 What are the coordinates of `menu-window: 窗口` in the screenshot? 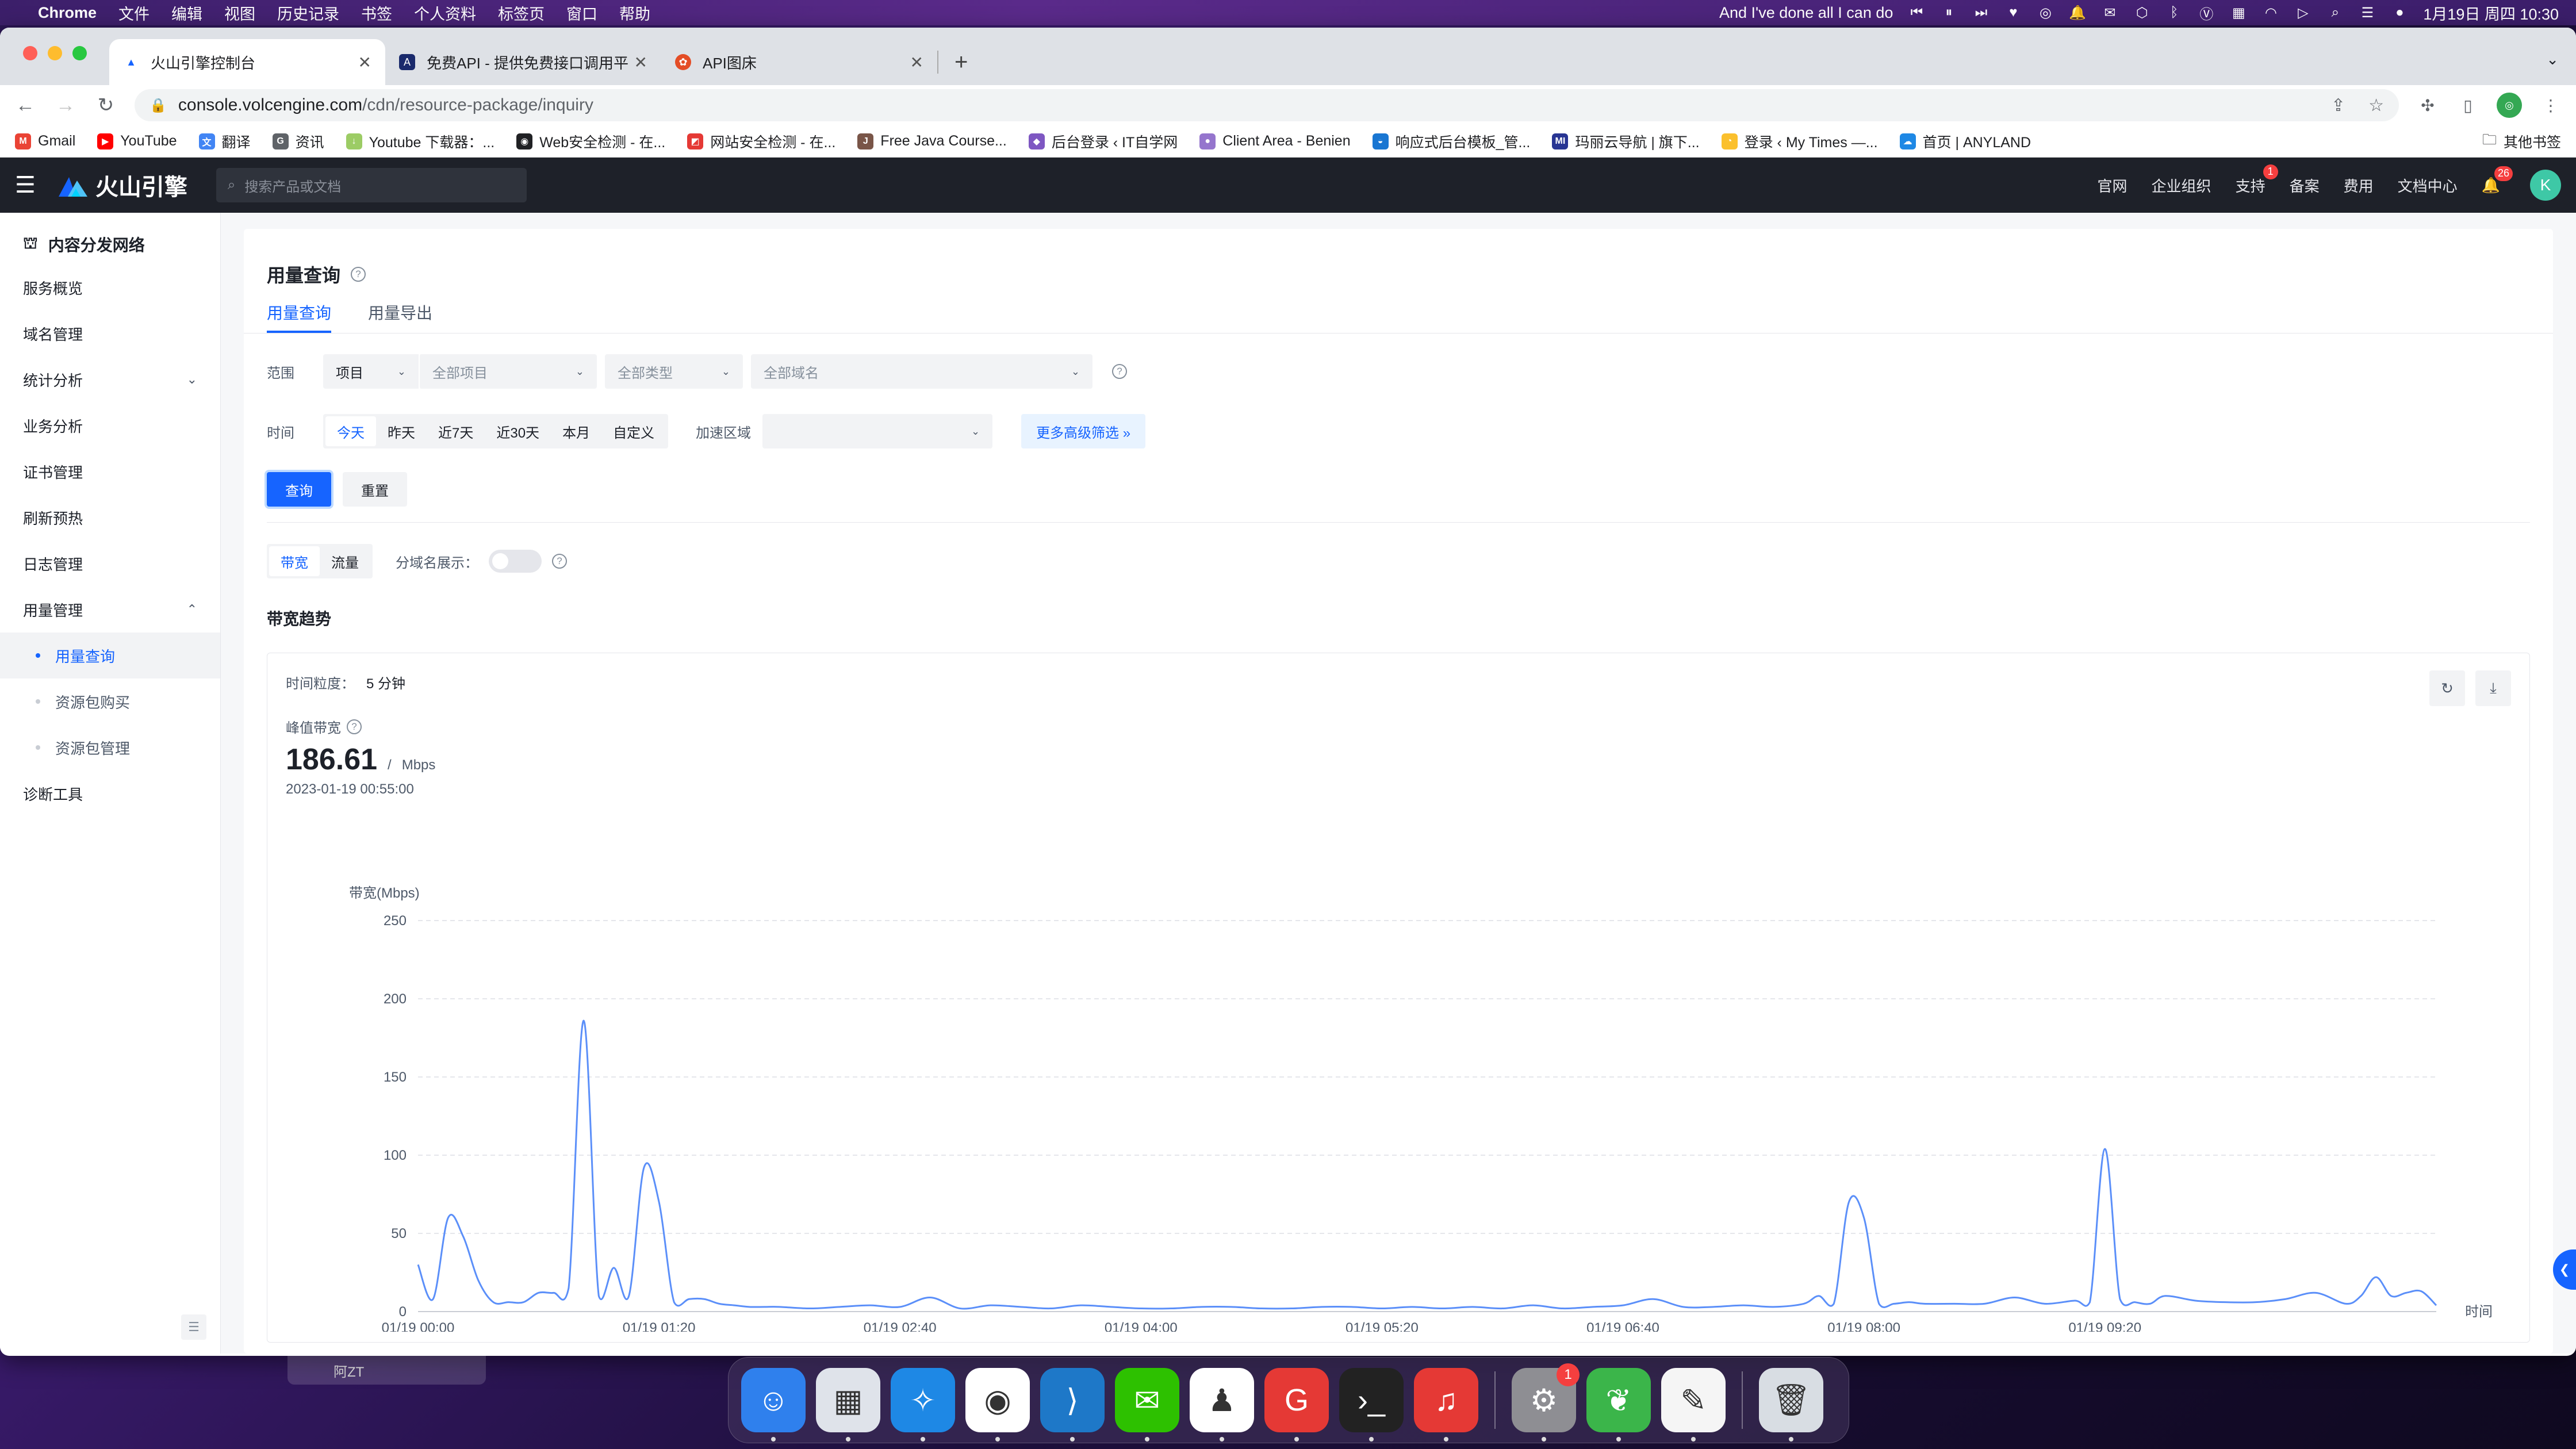 It's located at (581, 13).